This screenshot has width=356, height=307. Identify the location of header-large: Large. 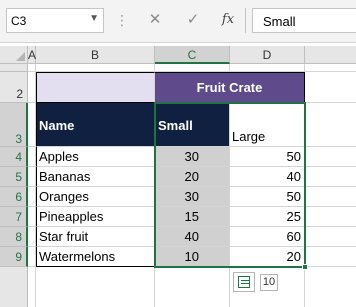
(249, 136).